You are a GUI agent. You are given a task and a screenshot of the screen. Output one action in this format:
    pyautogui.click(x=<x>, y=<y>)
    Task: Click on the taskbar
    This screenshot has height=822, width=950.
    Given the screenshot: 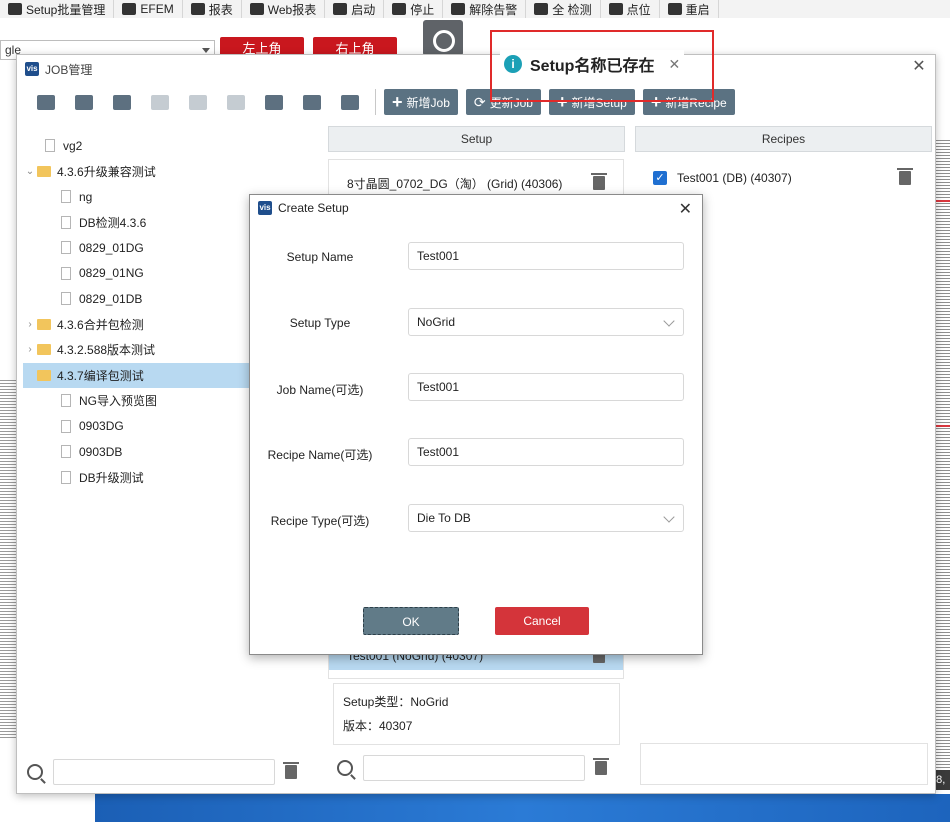 What is the action you would take?
    pyautogui.click(x=522, y=808)
    